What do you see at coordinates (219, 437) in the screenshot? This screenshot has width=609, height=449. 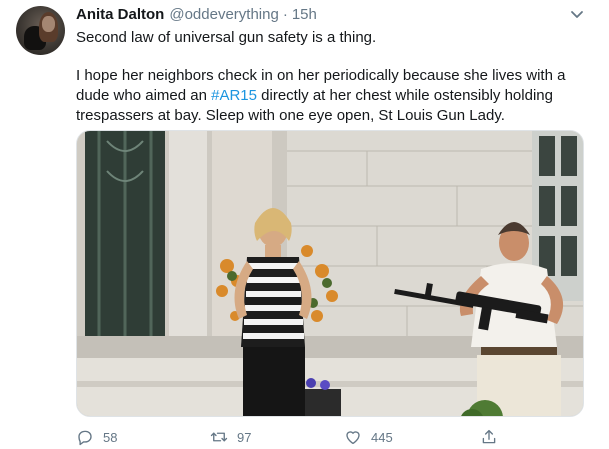 I see `retweet-icon` at bounding box center [219, 437].